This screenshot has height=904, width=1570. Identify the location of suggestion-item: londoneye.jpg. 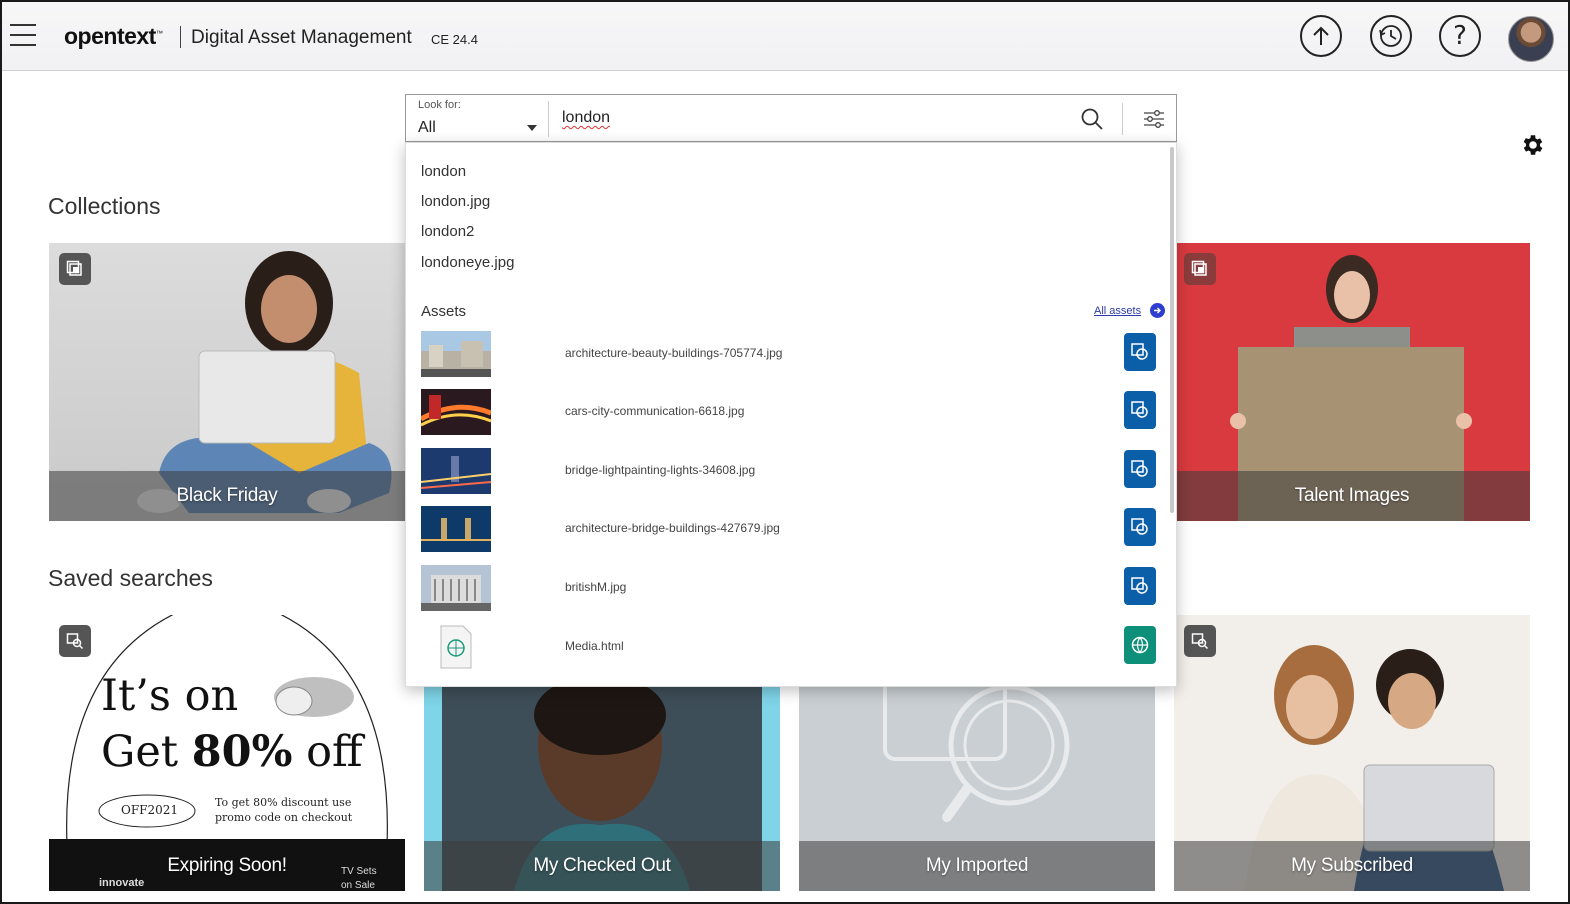
(467, 262).